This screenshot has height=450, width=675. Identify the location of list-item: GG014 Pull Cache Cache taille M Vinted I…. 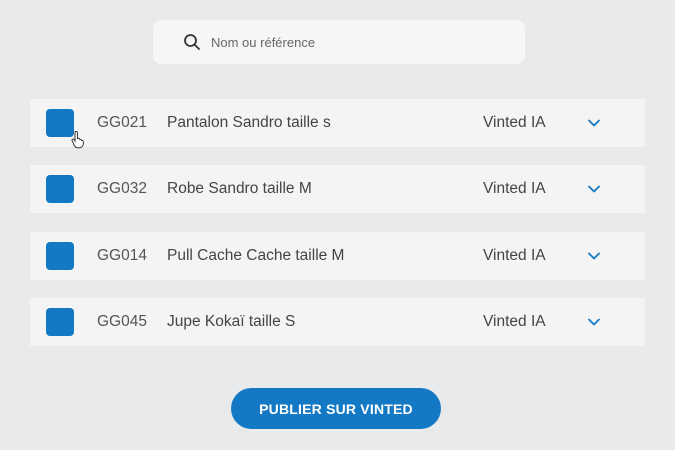
(337, 256).